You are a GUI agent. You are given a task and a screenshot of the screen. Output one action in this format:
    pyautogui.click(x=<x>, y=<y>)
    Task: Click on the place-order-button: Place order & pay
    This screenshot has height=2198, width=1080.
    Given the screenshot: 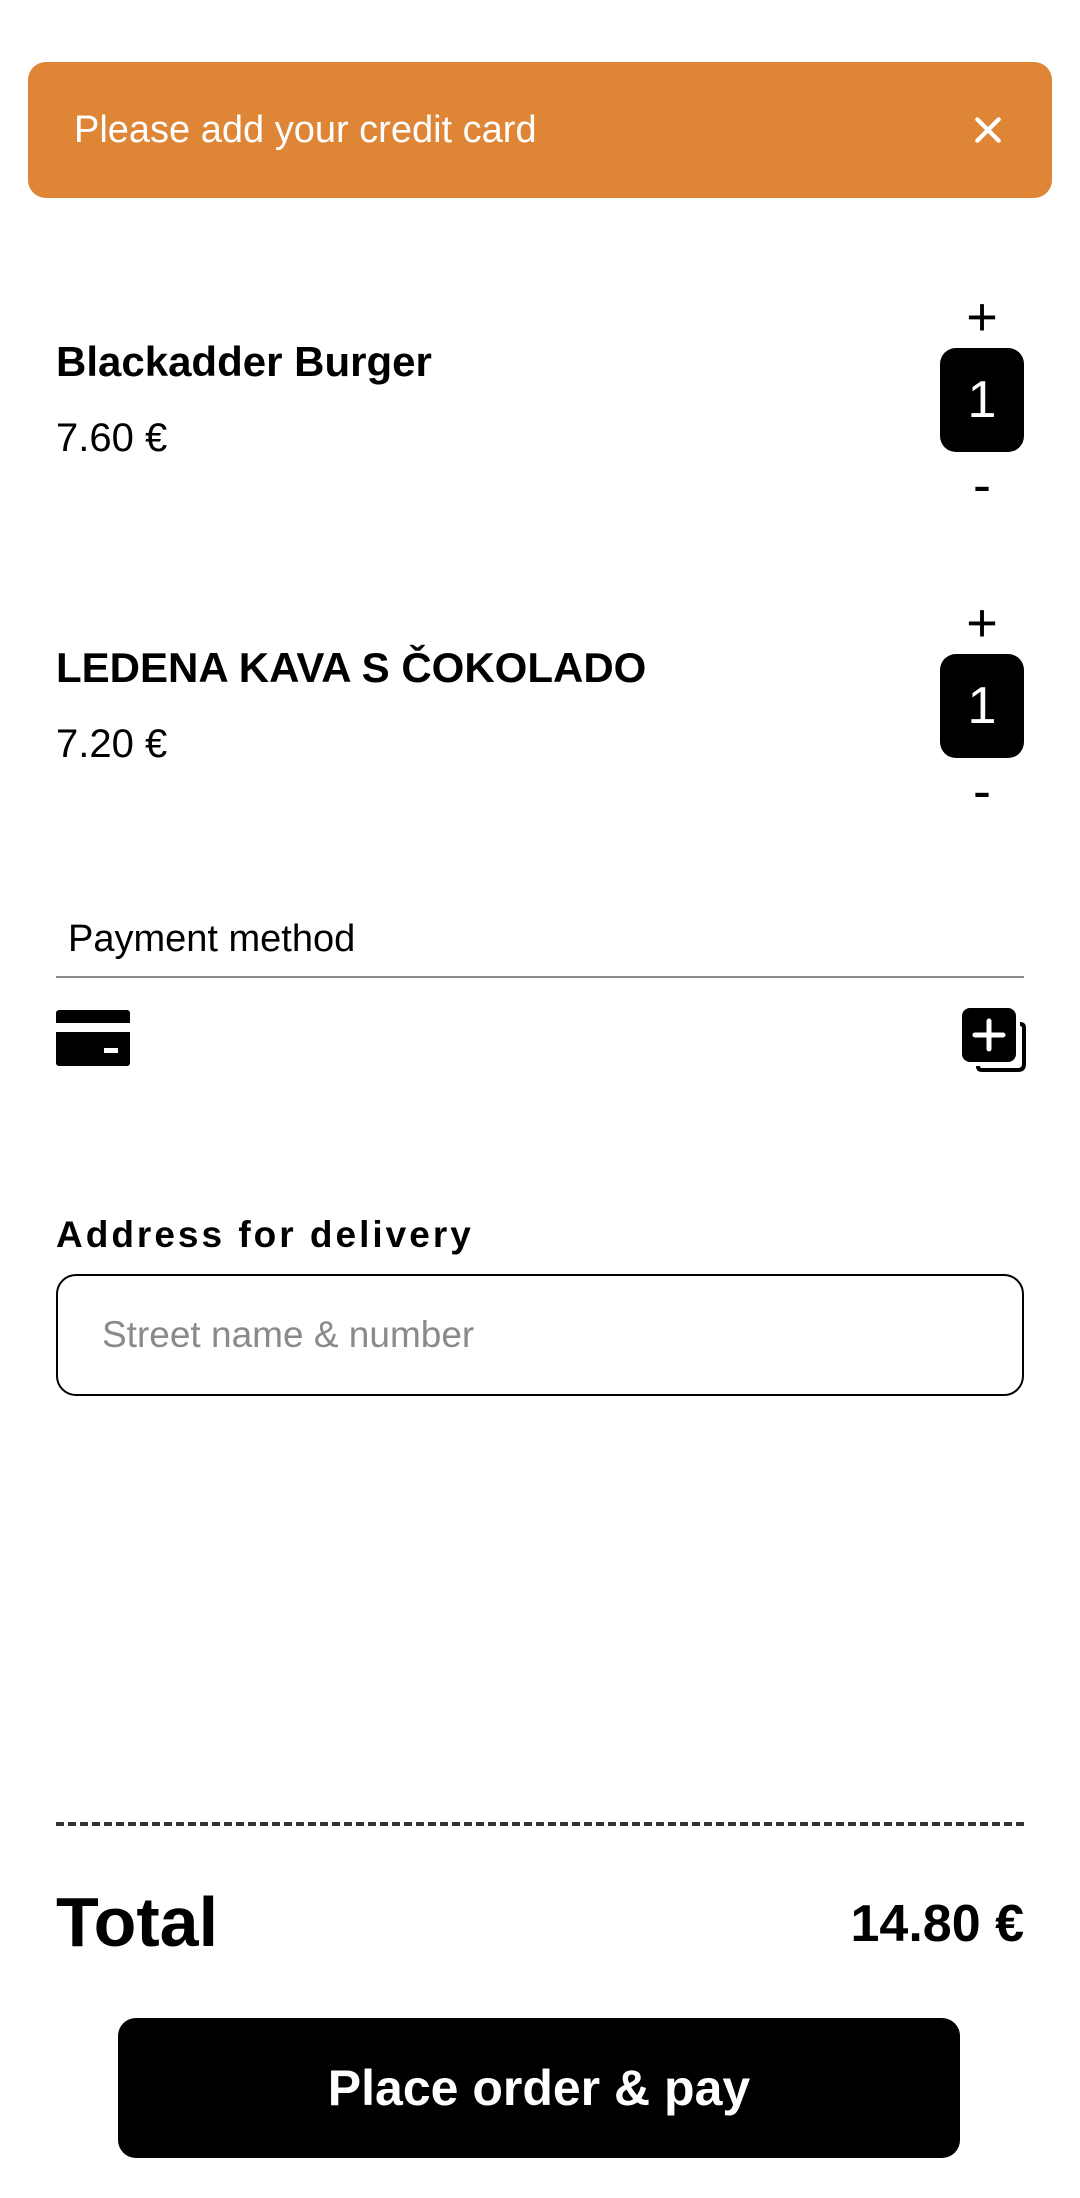 What is the action you would take?
    pyautogui.click(x=539, y=2088)
    